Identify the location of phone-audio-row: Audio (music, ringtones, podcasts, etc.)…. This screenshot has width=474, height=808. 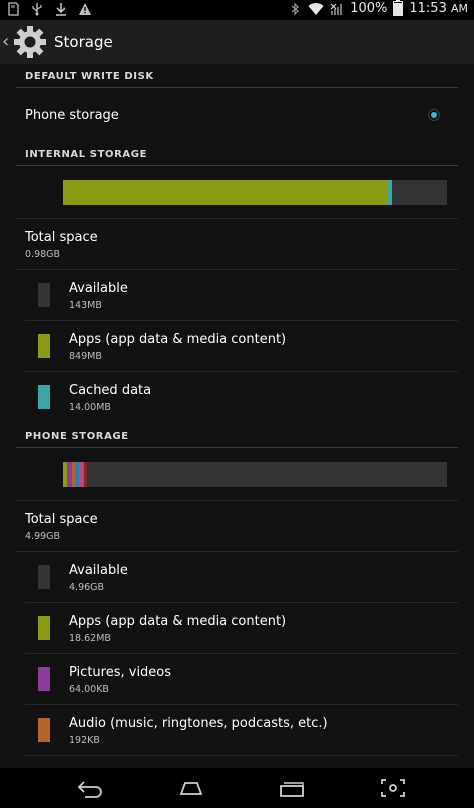
(237, 730).